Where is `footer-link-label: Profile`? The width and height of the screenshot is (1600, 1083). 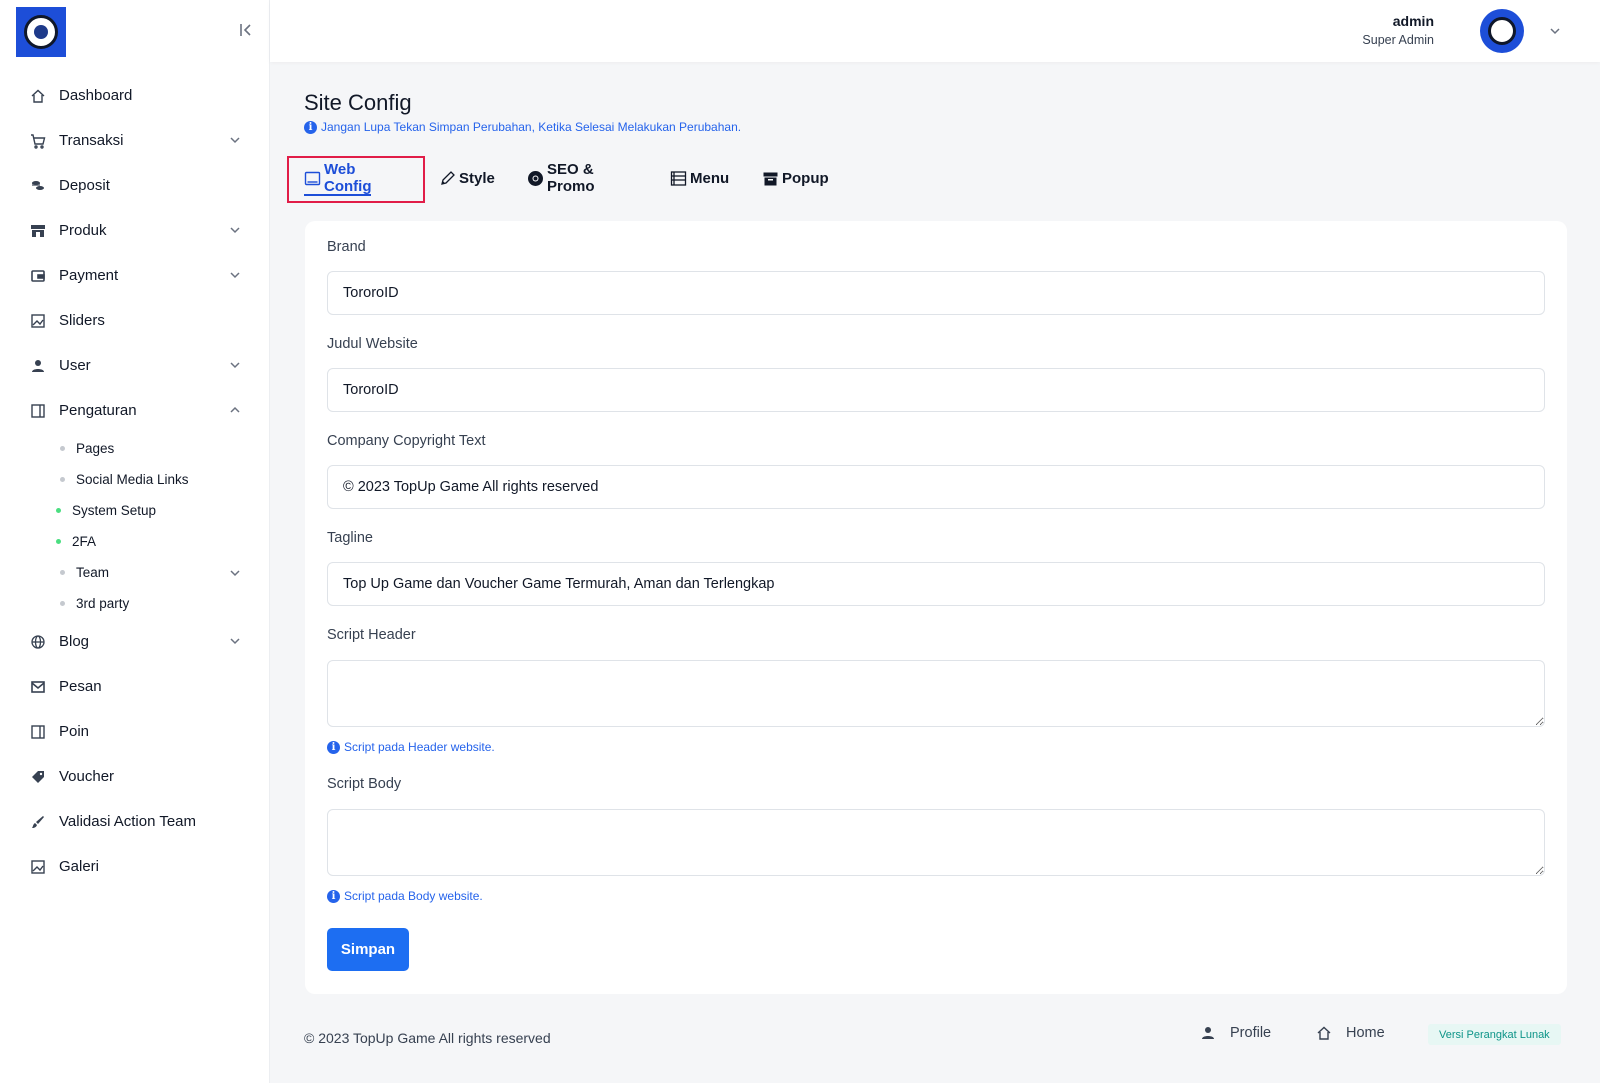
footer-link-label: Profile is located at coordinates (1251, 1033).